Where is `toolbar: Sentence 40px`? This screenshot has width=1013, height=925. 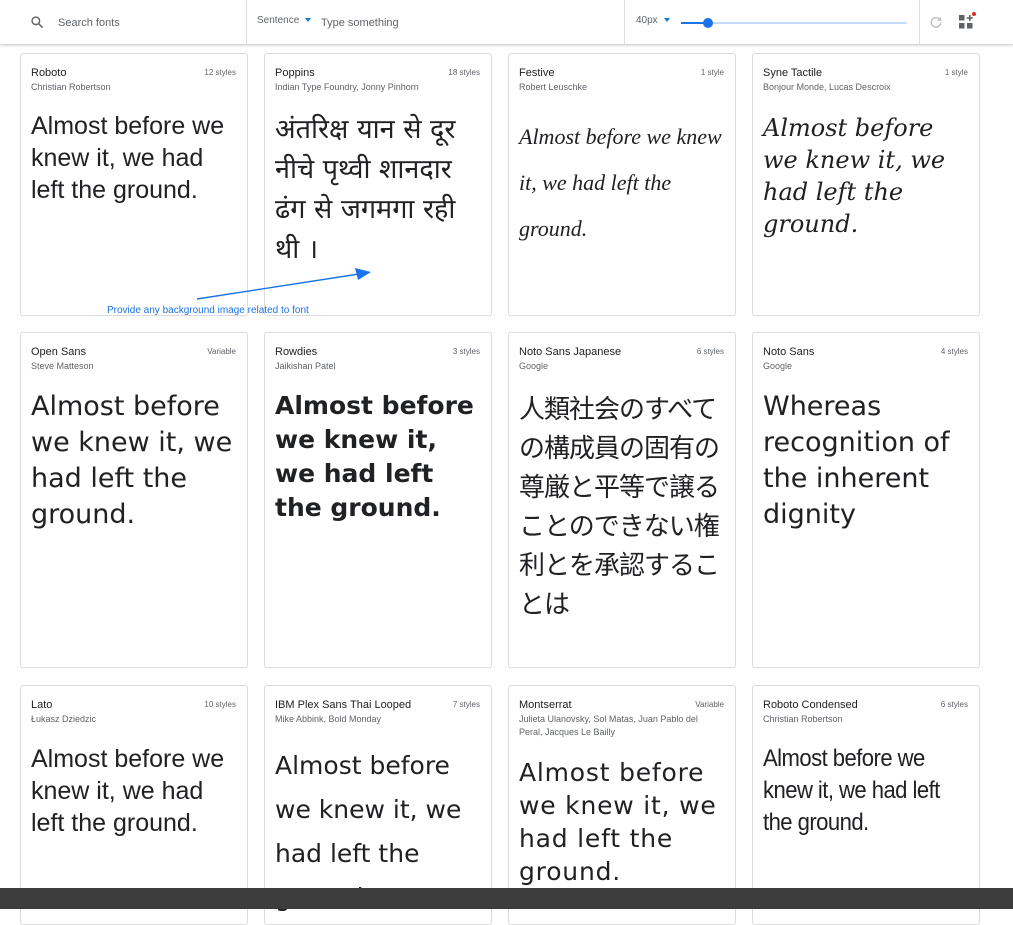
toolbar: Sentence 40px is located at coordinates (506, 22).